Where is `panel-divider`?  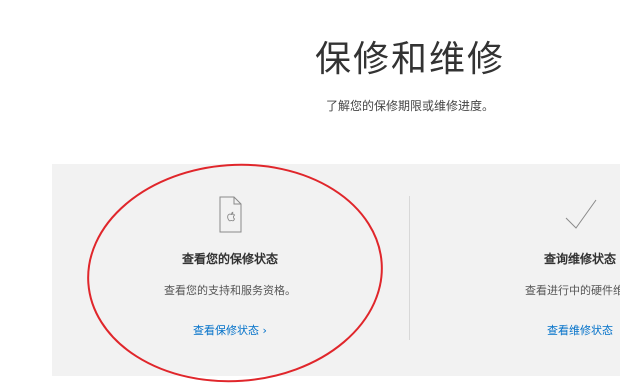
panel-divider is located at coordinates (409, 268).